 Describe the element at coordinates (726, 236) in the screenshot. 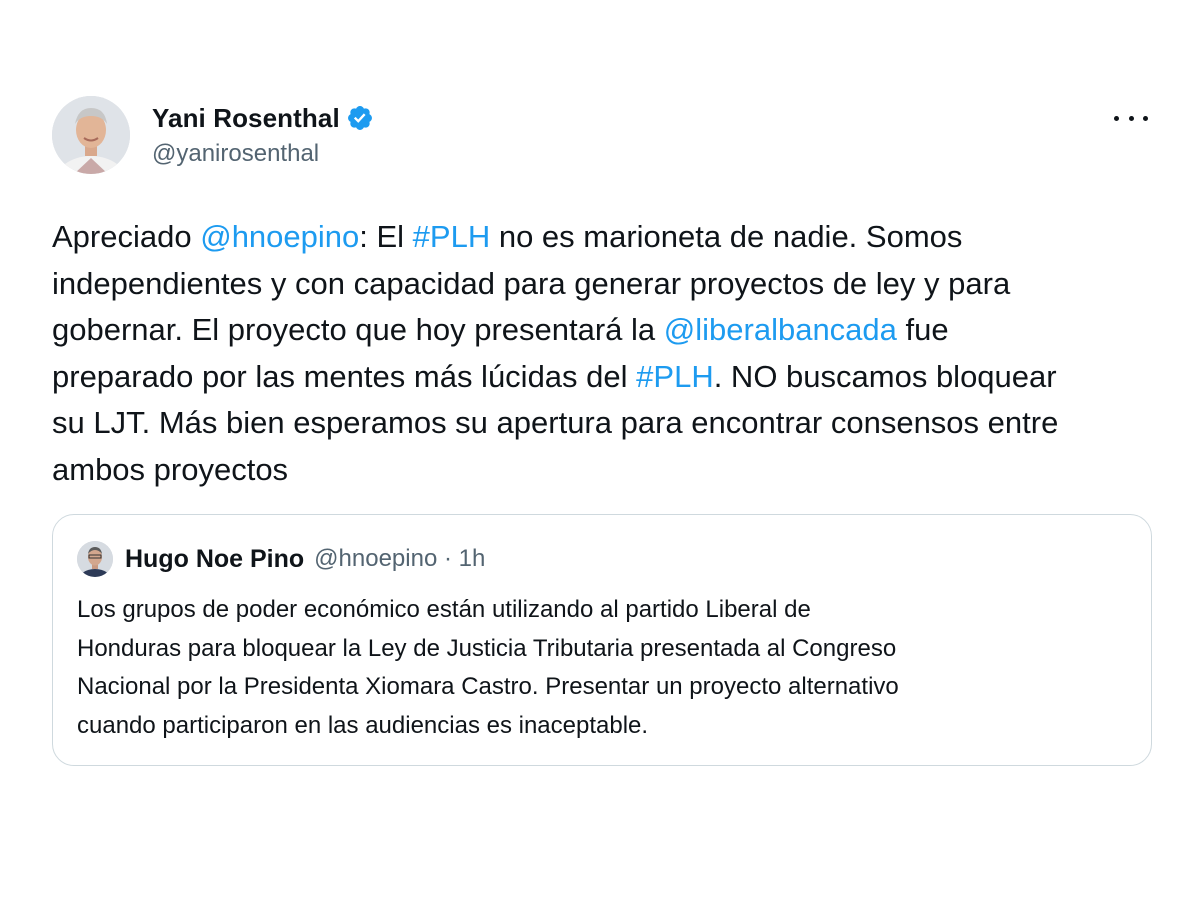

I see `tweet-text-segment: no es marioneta de nadie. Somos` at that location.